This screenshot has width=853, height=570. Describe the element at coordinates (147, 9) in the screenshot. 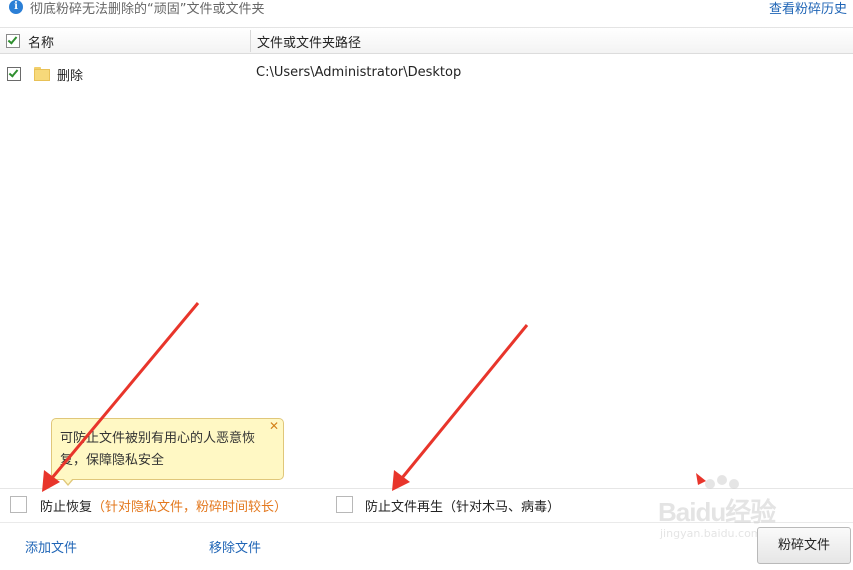

I see `top-description: 彻底粉碎无法删除的“顽固”文件或文件夹` at that location.